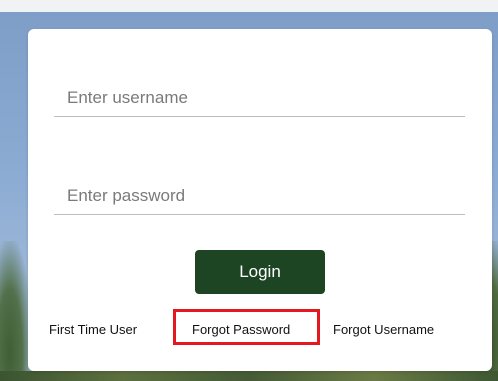 This screenshot has height=381, width=498. I want to click on username-input, so click(257, 98).